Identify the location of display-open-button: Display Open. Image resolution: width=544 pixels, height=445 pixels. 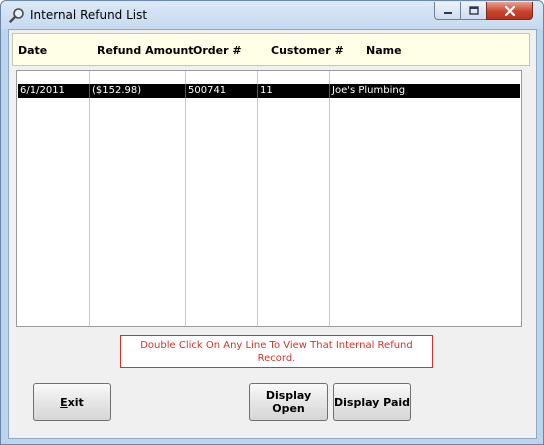
(288, 402).